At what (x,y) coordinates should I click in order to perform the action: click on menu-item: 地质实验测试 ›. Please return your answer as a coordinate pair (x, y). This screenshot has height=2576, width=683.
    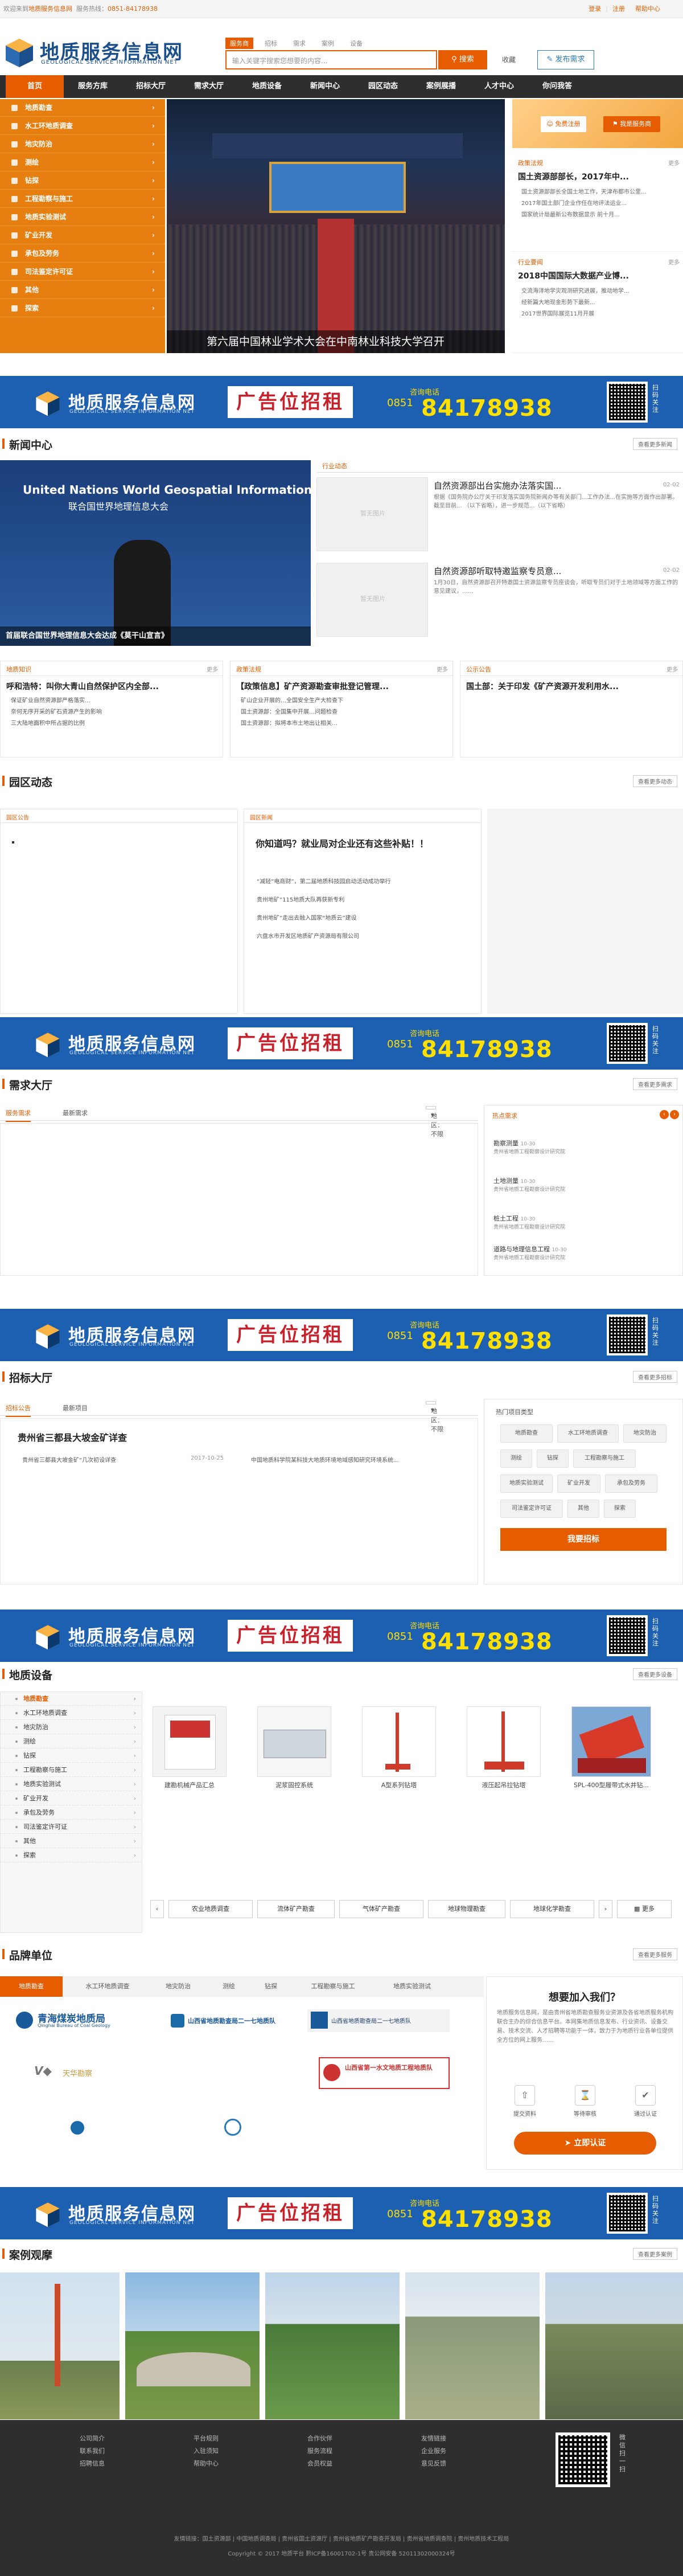
    Looking at the image, I should click on (83, 217).